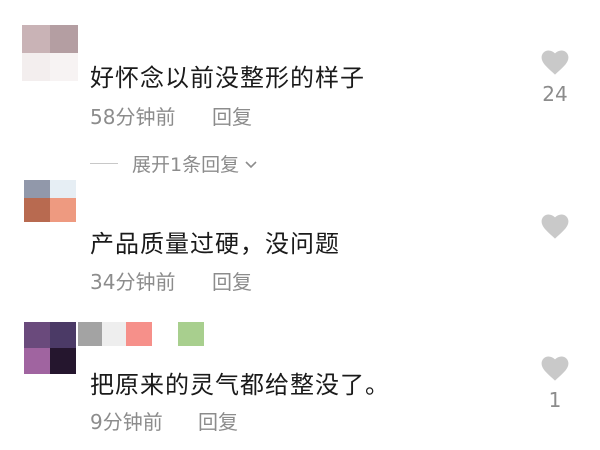 This screenshot has width=600, height=450. Describe the element at coordinates (133, 282) in the screenshot. I see `comment-time: 34分钟前` at that location.